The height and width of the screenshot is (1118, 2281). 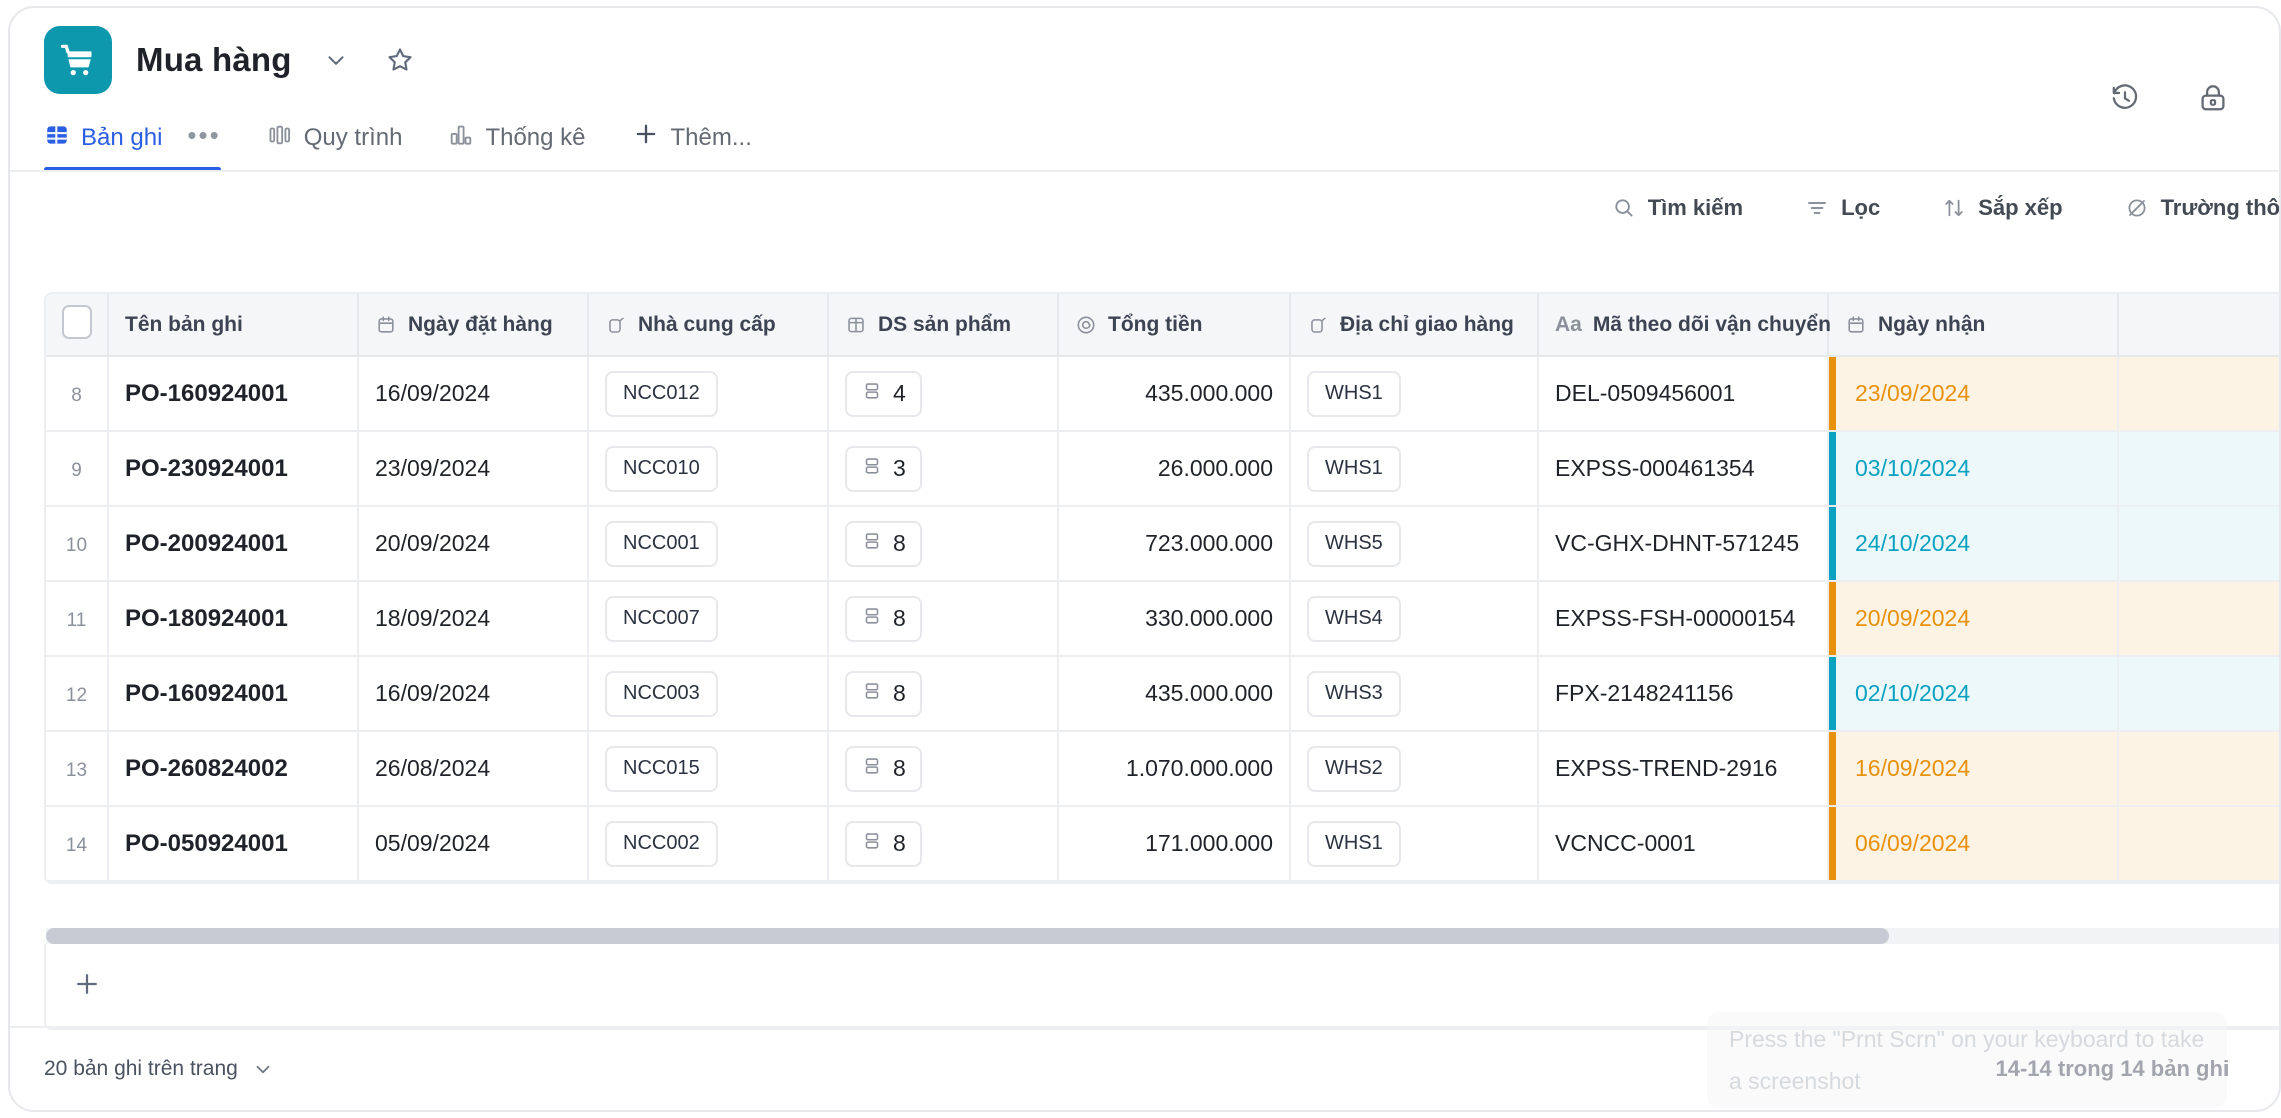 What do you see at coordinates (1973, 844) in the screenshot?
I see `cell-ngay-nhan: 06/09/2024` at bounding box center [1973, 844].